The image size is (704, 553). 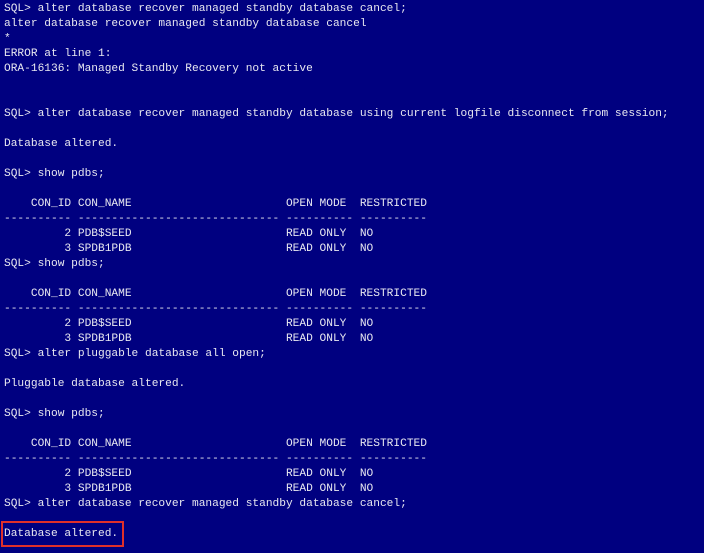 I want to click on terminal-line: *, so click(x=7, y=39).